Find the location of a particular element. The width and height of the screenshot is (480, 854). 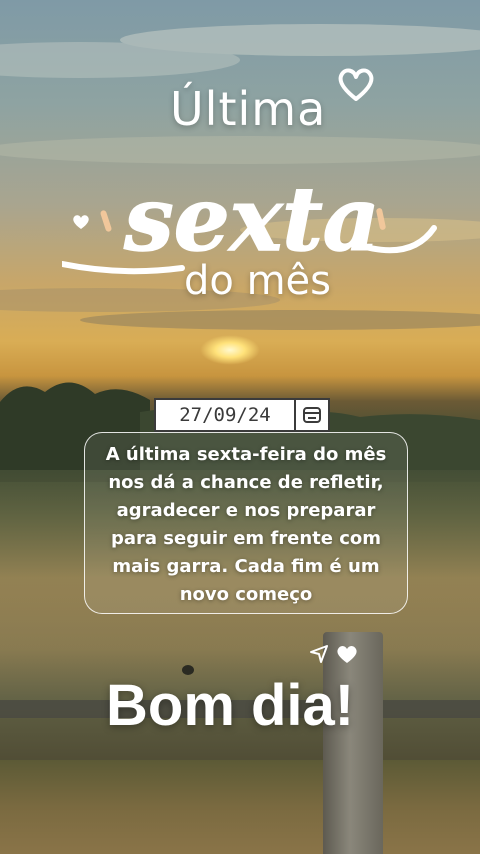

title-sexta-text: sexta is located at coordinates (251, 219).